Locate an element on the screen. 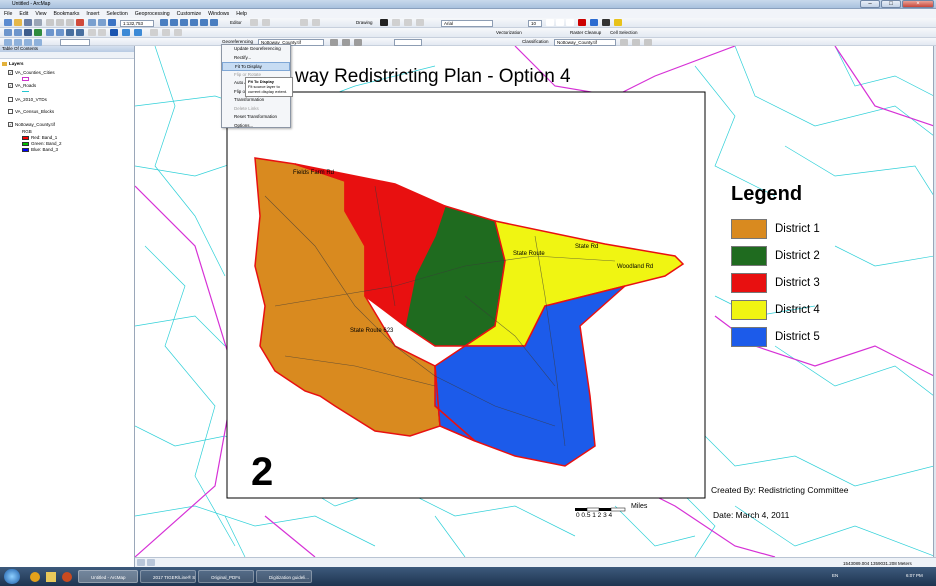 The height and width of the screenshot is (586, 936). sketch-properties-icon is located at coordinates (316, 22).